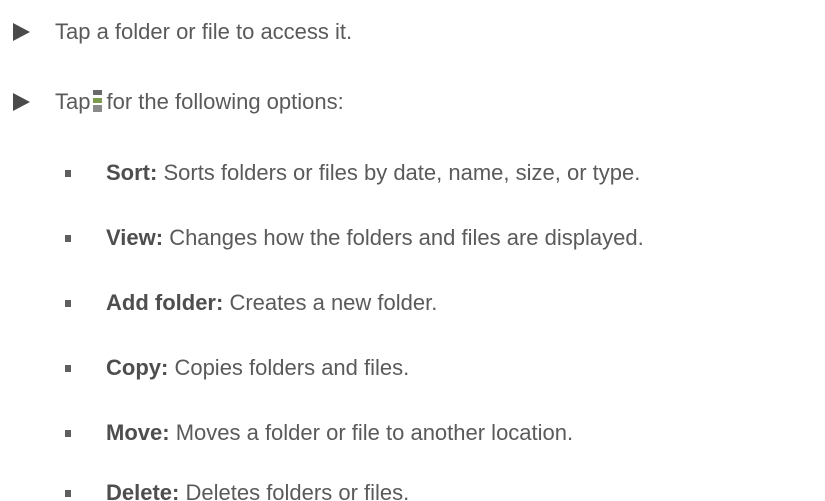 The height and width of the screenshot is (501, 825). I want to click on option-item: Delete: Deletes folders or files., so click(257, 490).